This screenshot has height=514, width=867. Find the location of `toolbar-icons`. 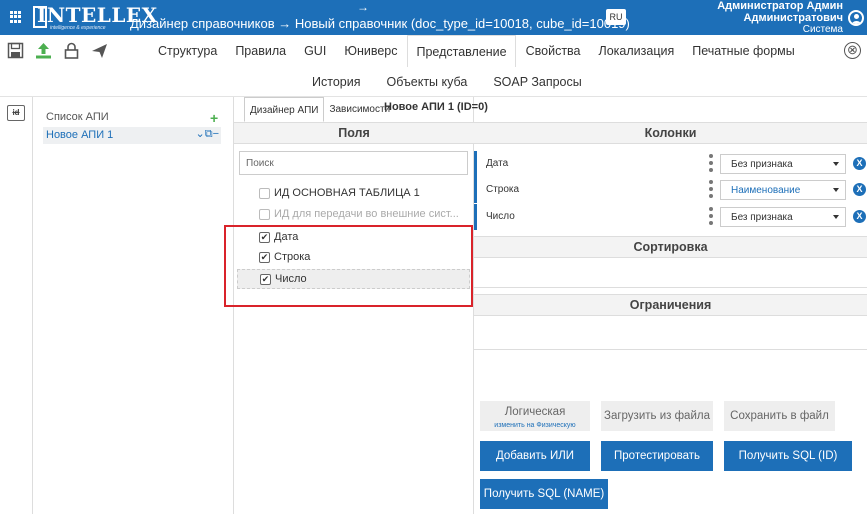

toolbar-icons is located at coordinates (57, 50).